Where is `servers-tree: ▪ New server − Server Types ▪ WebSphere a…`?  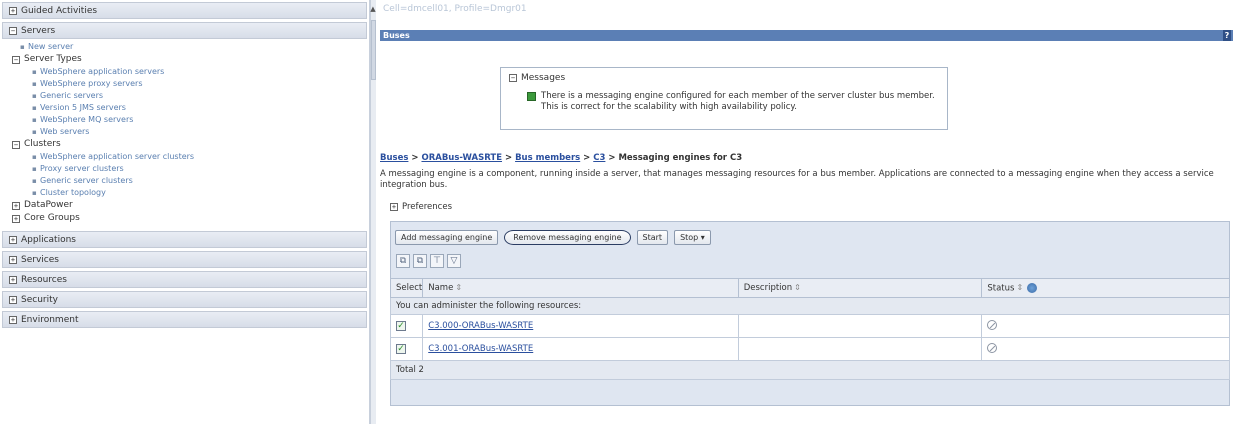
servers-tree: ▪ New server − Server Types ▪ WebSphere a… is located at coordinates (184, 134).